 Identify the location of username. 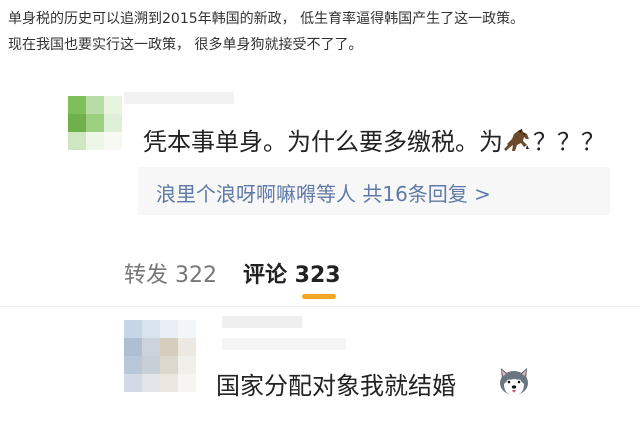
(179, 98).